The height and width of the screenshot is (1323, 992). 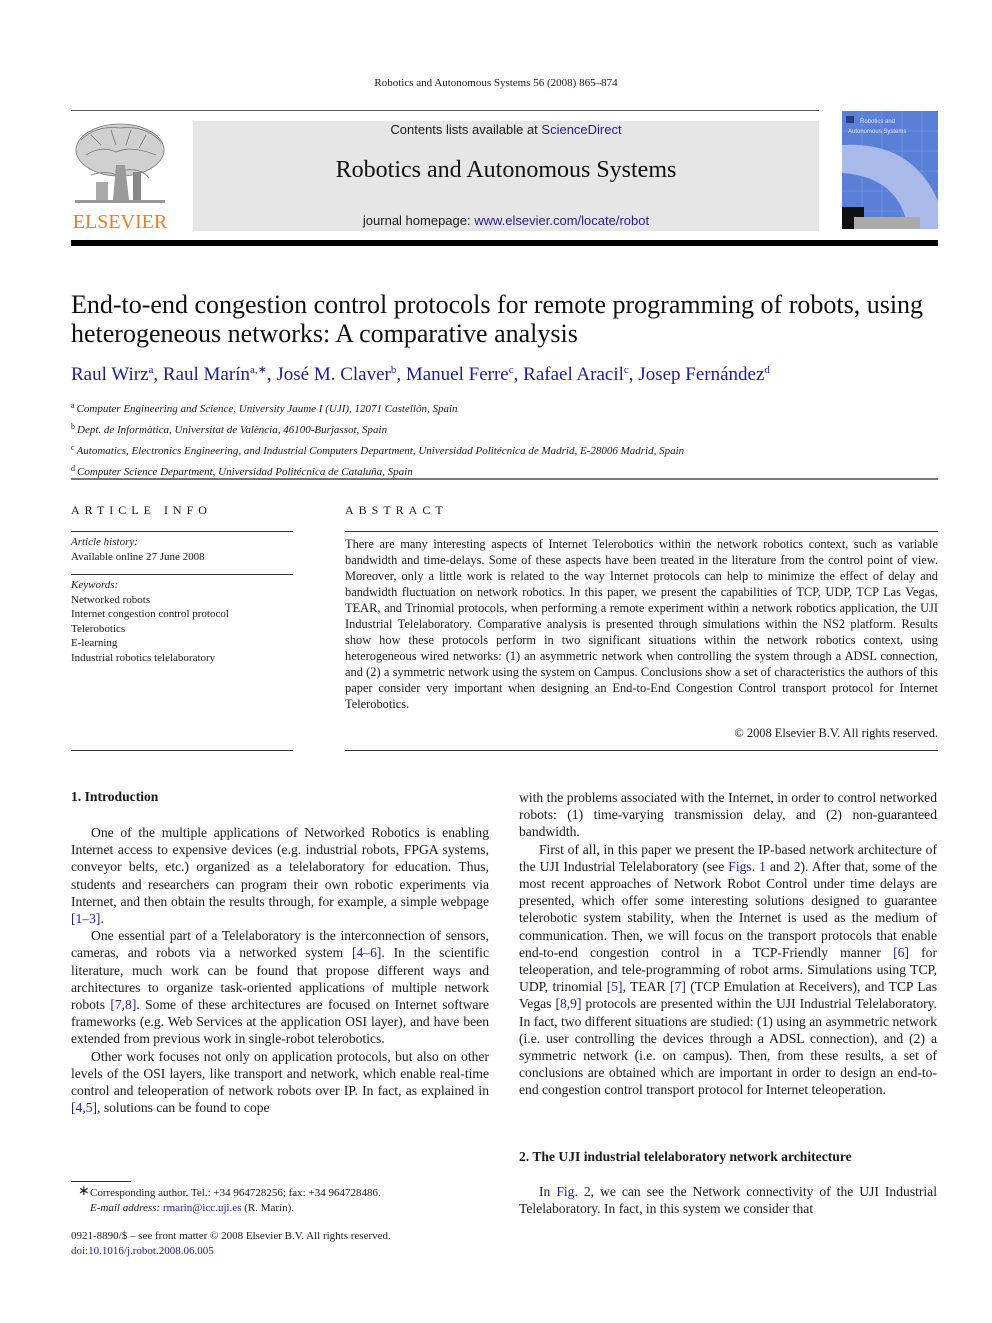 What do you see at coordinates (418, 220) in the screenshot?
I see `homepage-prefix: journal homepage:` at bounding box center [418, 220].